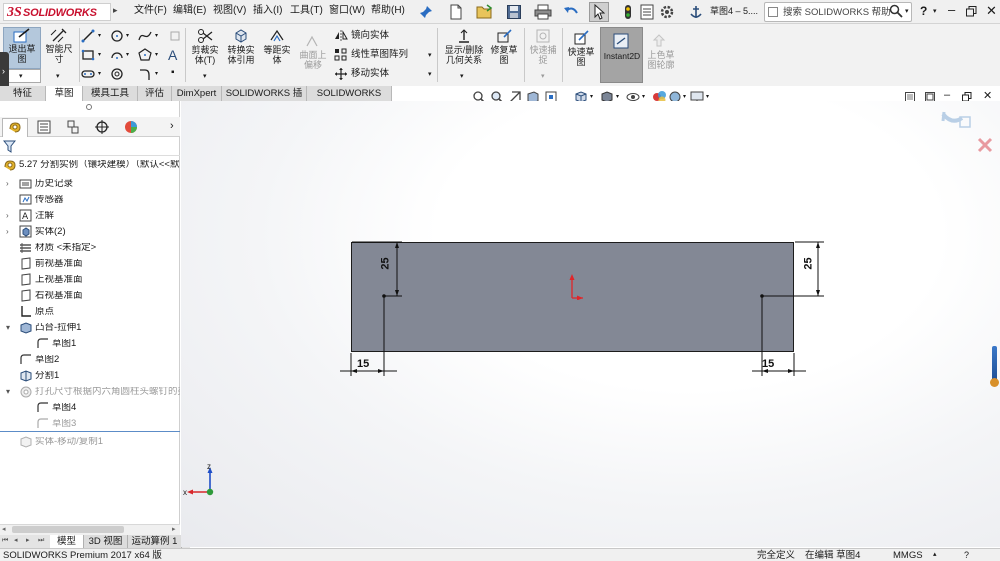 This screenshot has width=1000, height=561. What do you see at coordinates (59, 264) in the screenshot?
I see `tree-item: 前视基准面` at bounding box center [59, 264].